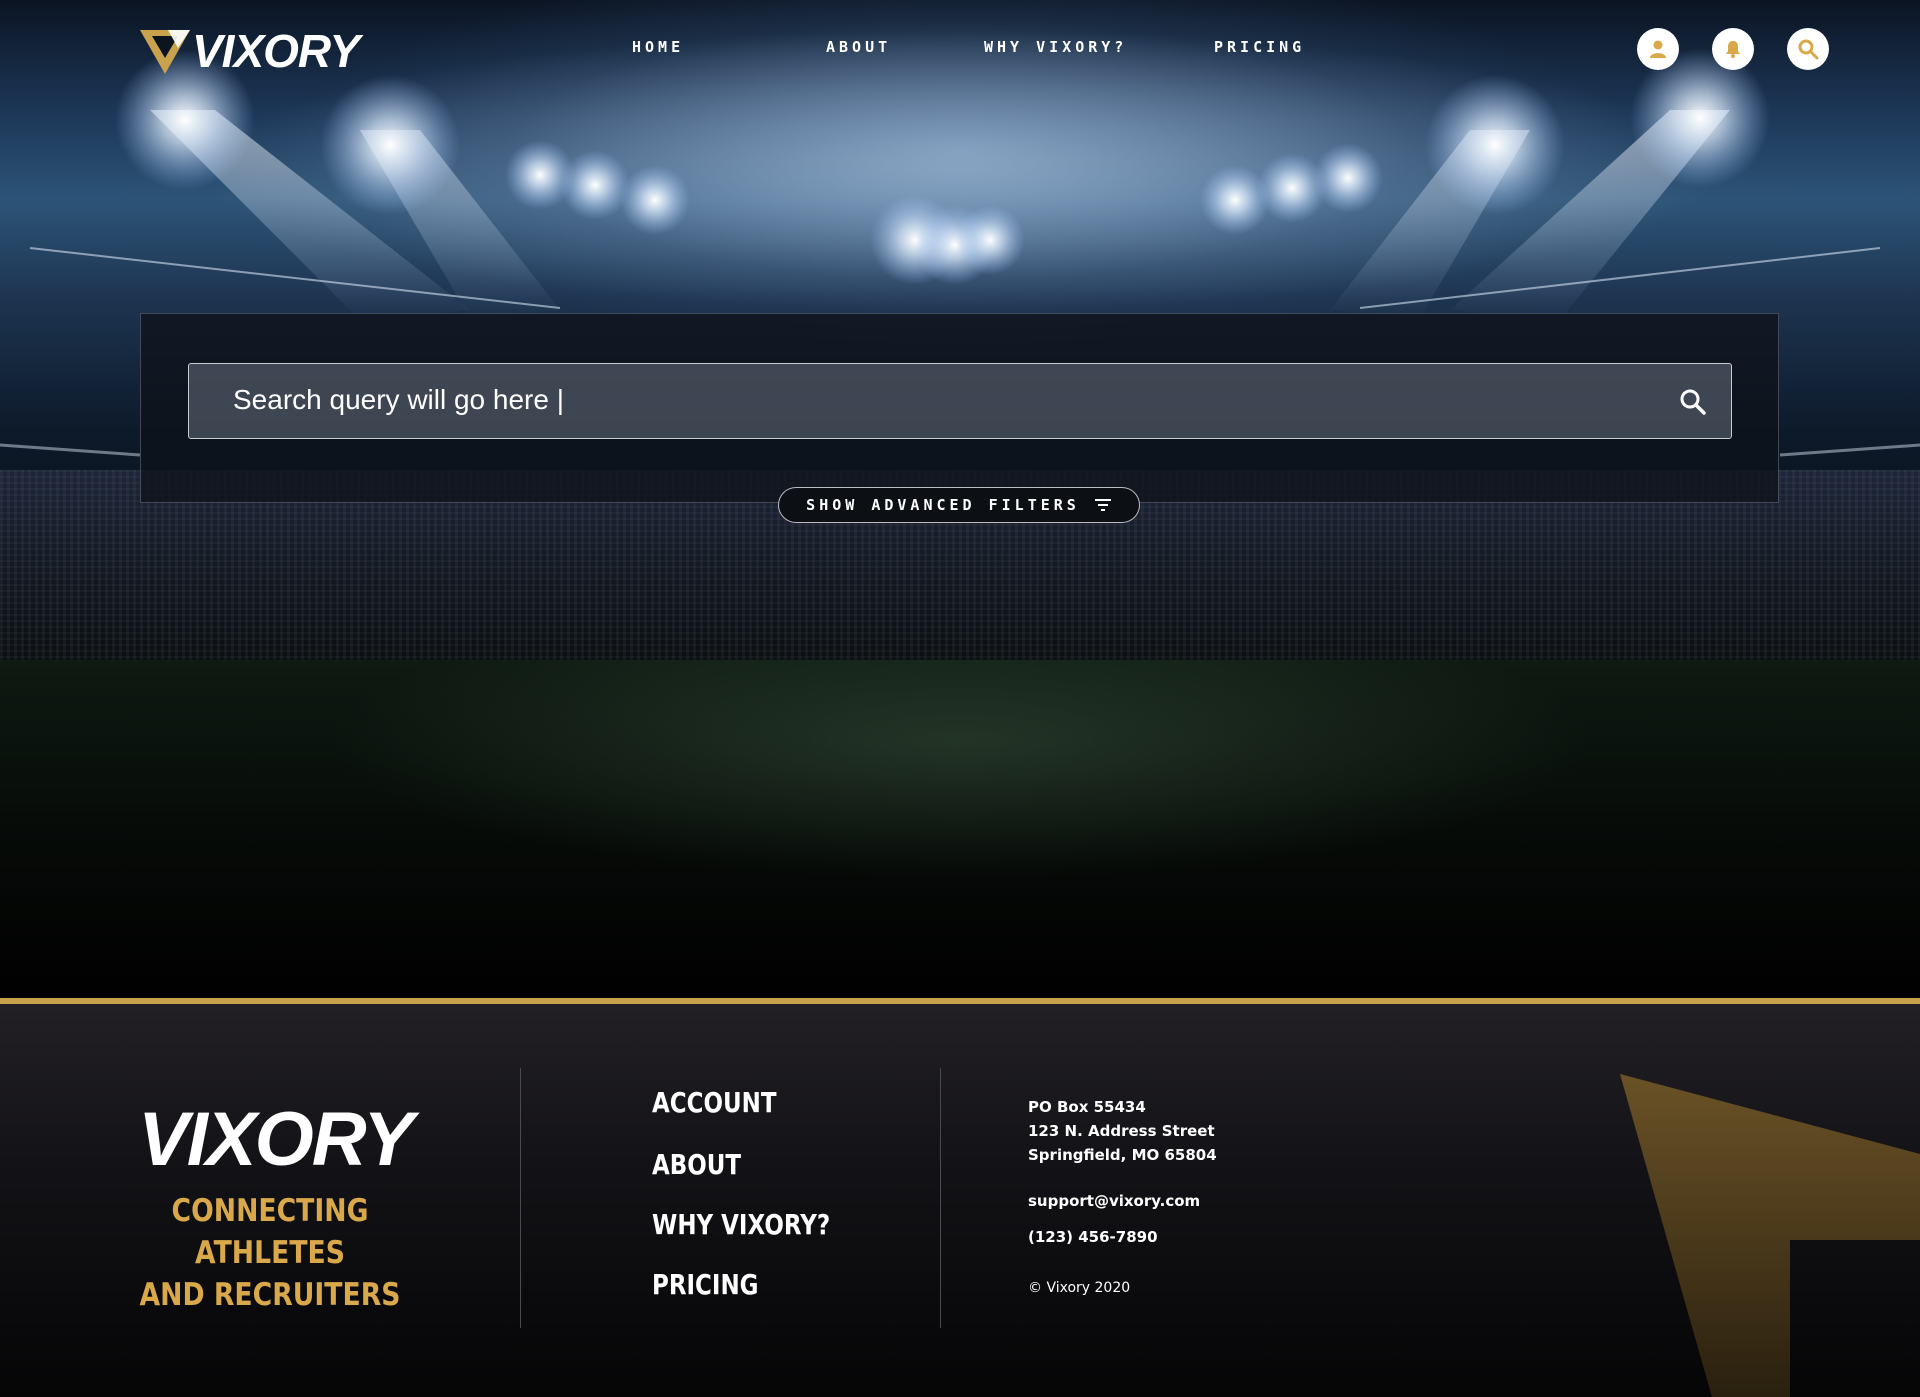 Image resolution: width=1920 pixels, height=1397 pixels. I want to click on show-advanced-filters-button: SHOW ADVANCED FILTERS, so click(959, 505).